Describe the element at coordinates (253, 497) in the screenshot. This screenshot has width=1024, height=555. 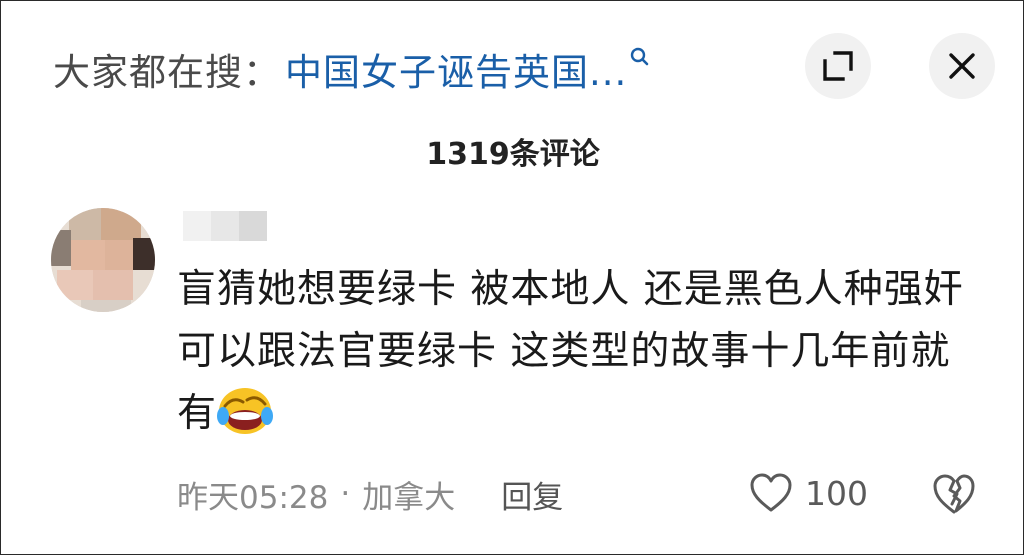
I see `comment-time: 昨天05:28` at that location.